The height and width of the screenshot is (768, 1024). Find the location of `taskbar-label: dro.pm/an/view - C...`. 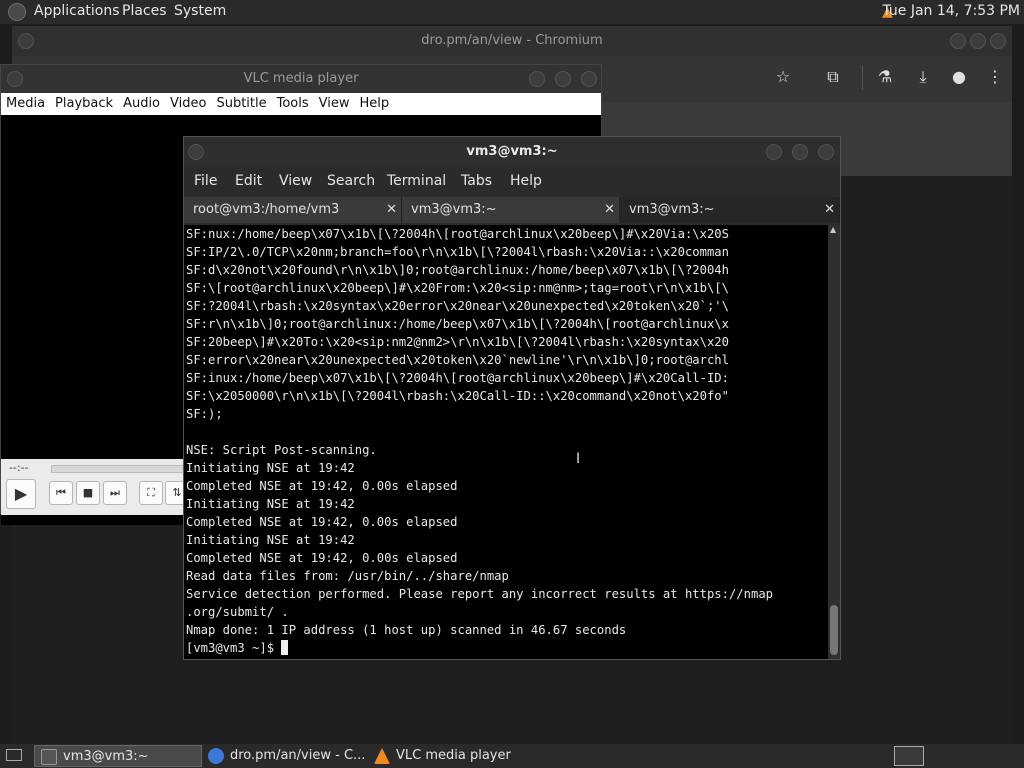

taskbar-label: dro.pm/an/view - C... is located at coordinates (298, 755).